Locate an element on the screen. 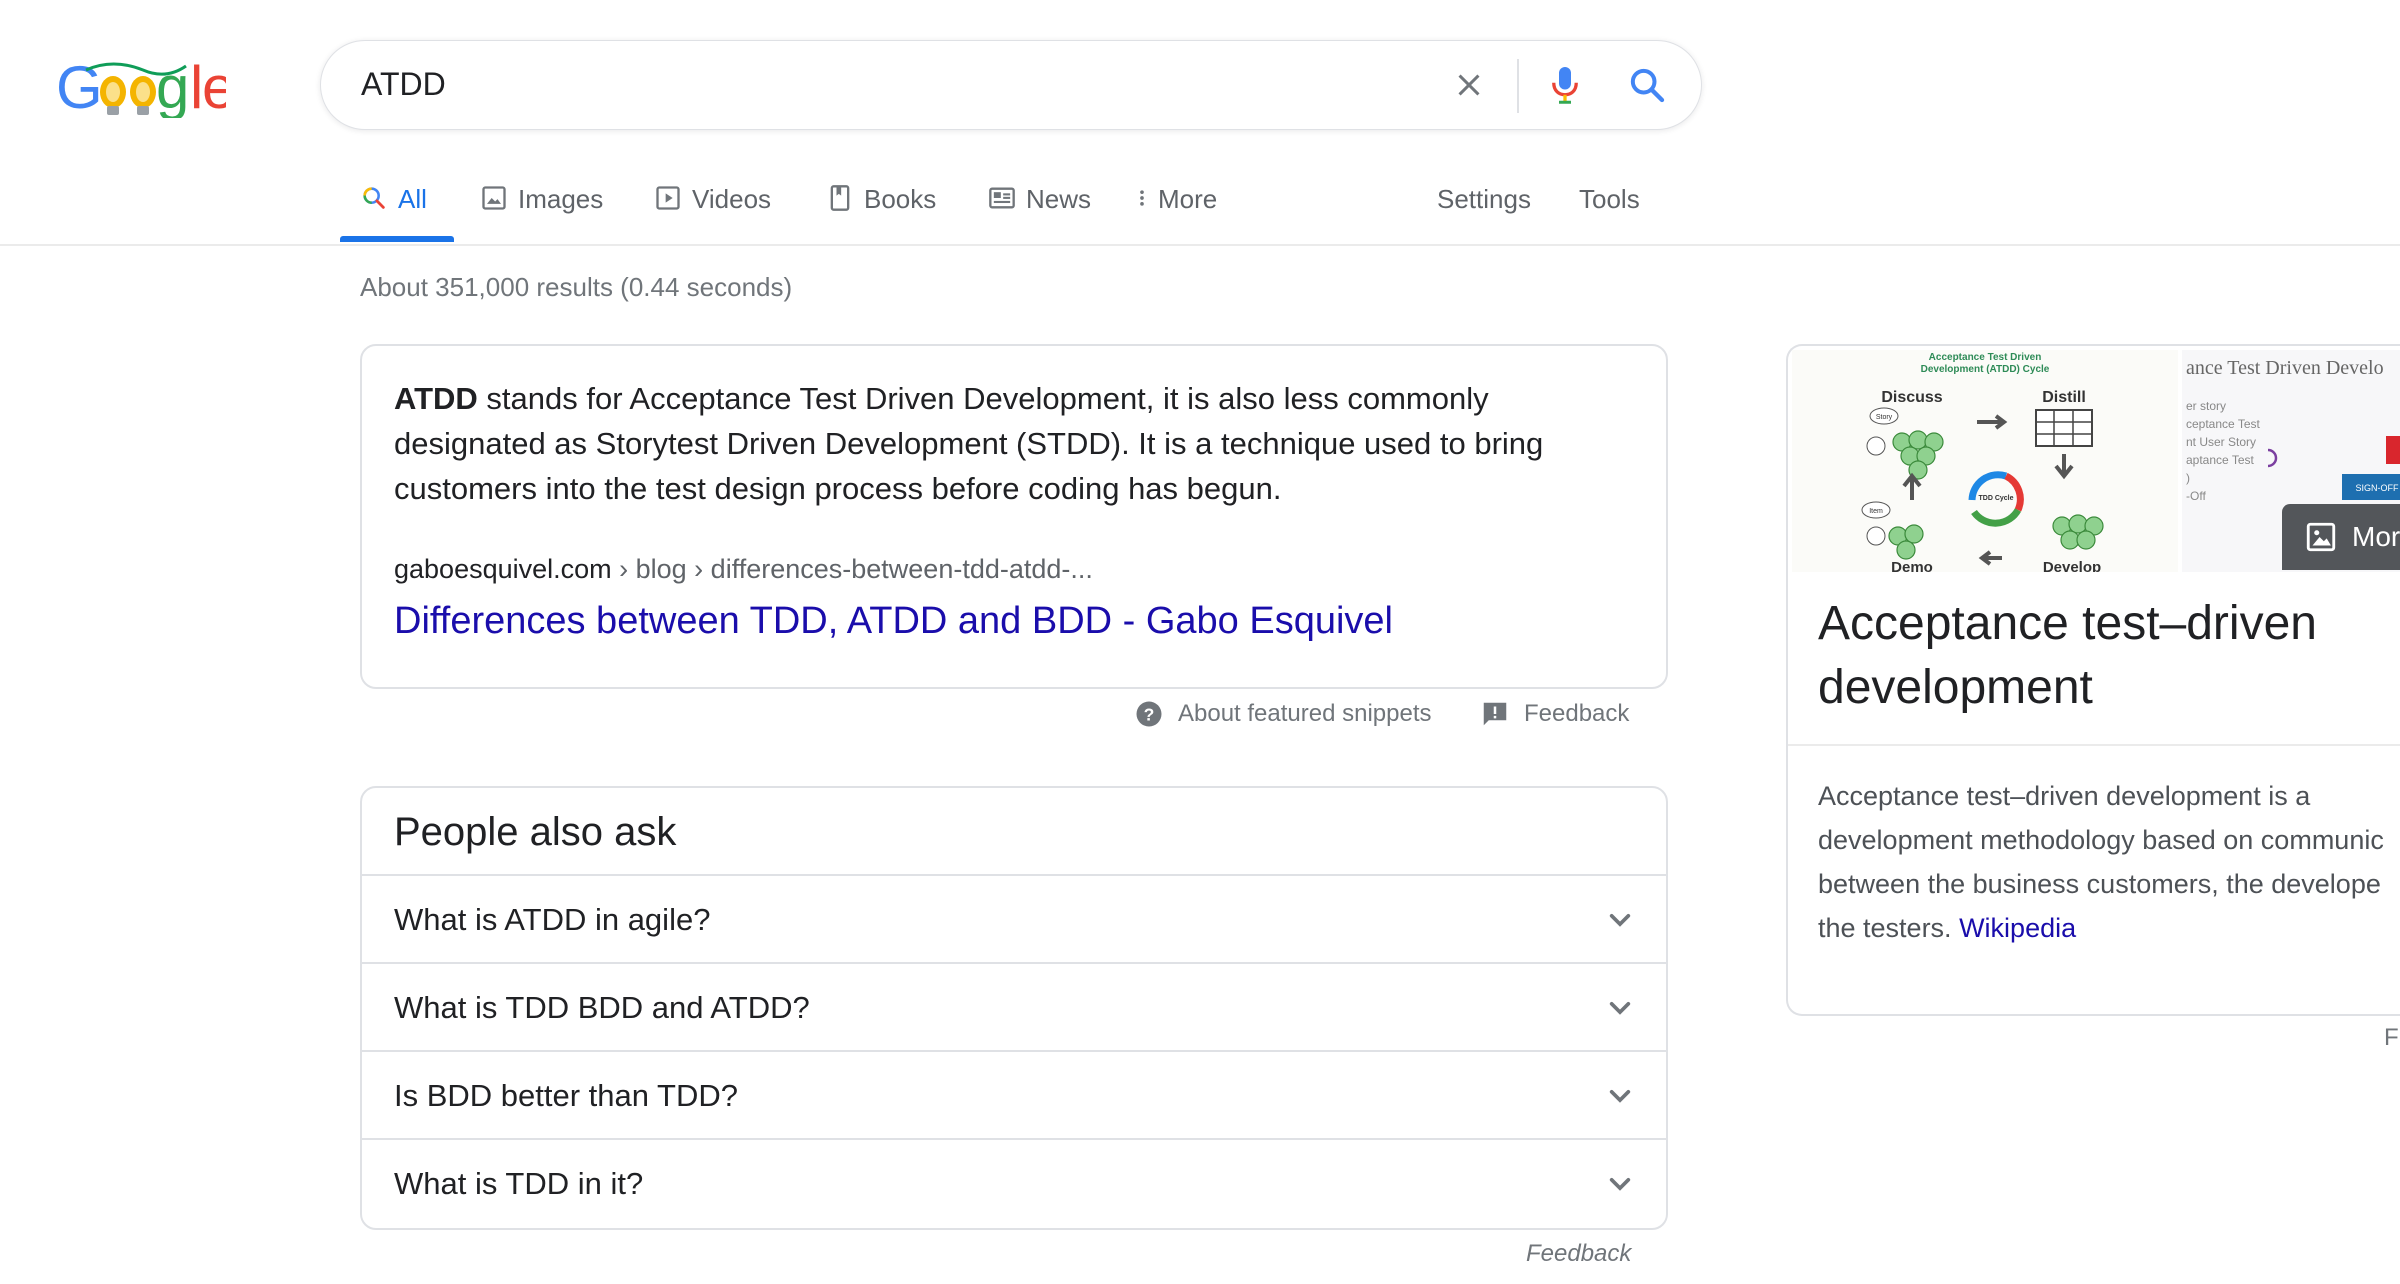 The height and width of the screenshot is (1284, 2400). active-tab-indicator is located at coordinates (397, 239).